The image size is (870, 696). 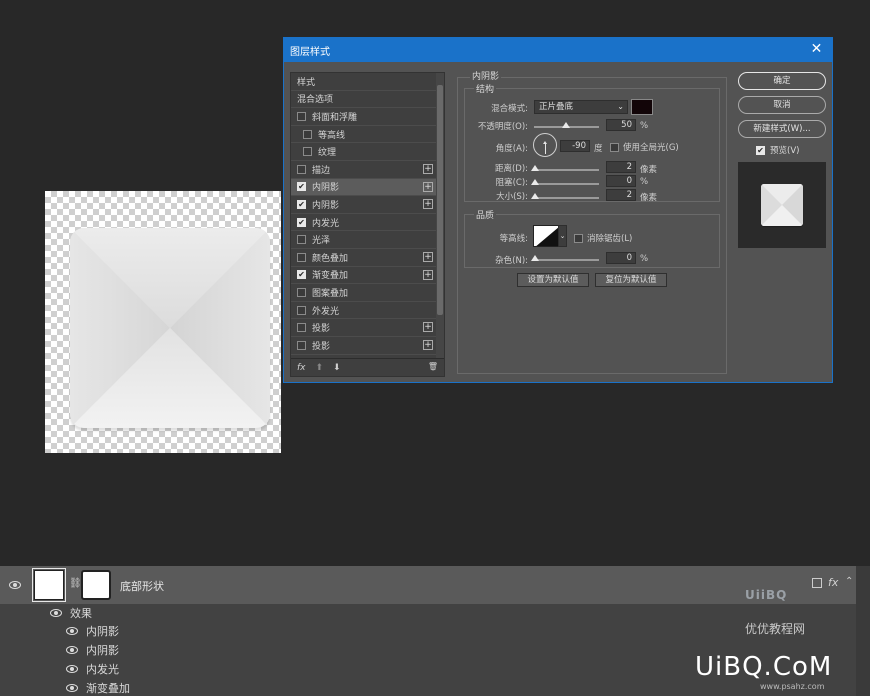 What do you see at coordinates (833, 582) in the screenshot?
I see `layer-fx-icon: fx` at bounding box center [833, 582].